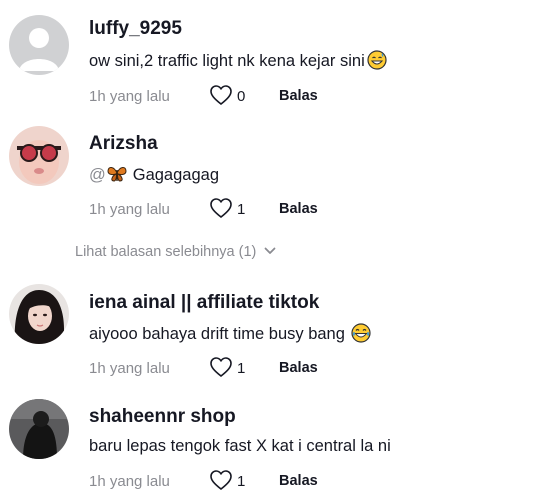 This screenshot has width=553, height=503. I want to click on comment-text: @ Gagagagag, so click(154, 174).